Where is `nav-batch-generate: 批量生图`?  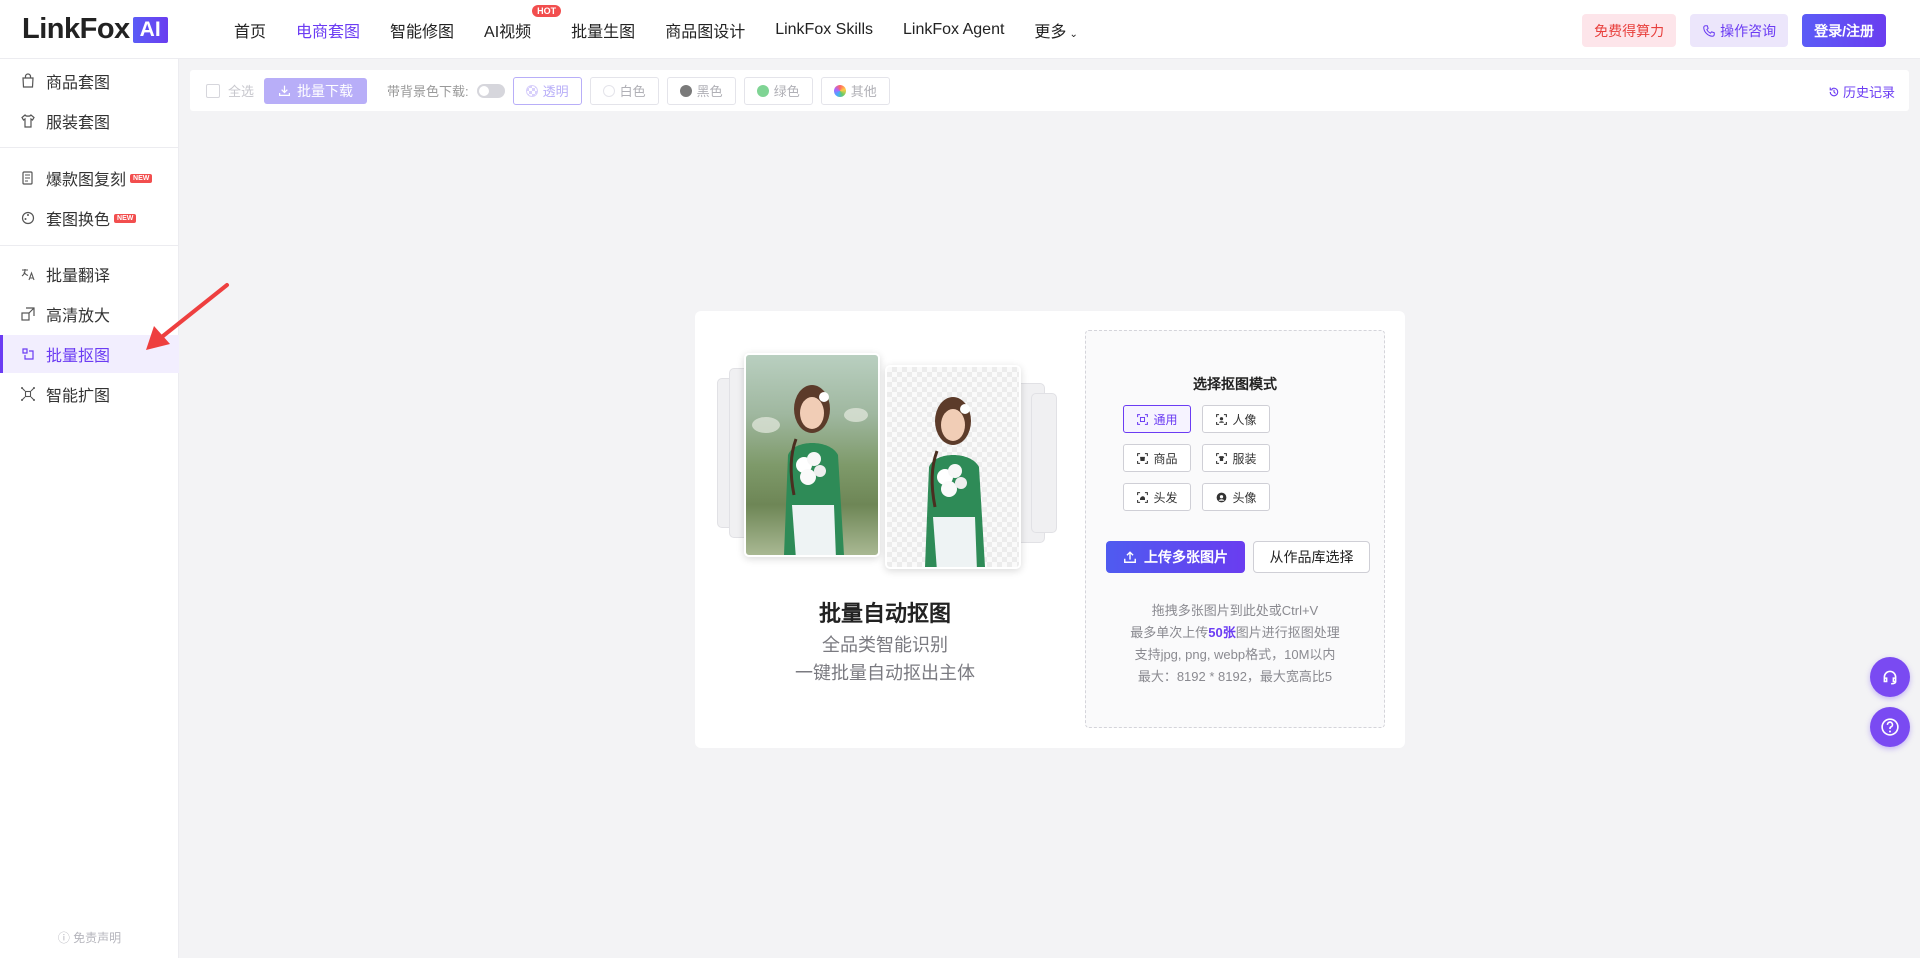 nav-batch-generate: 批量生图 is located at coordinates (603, 30).